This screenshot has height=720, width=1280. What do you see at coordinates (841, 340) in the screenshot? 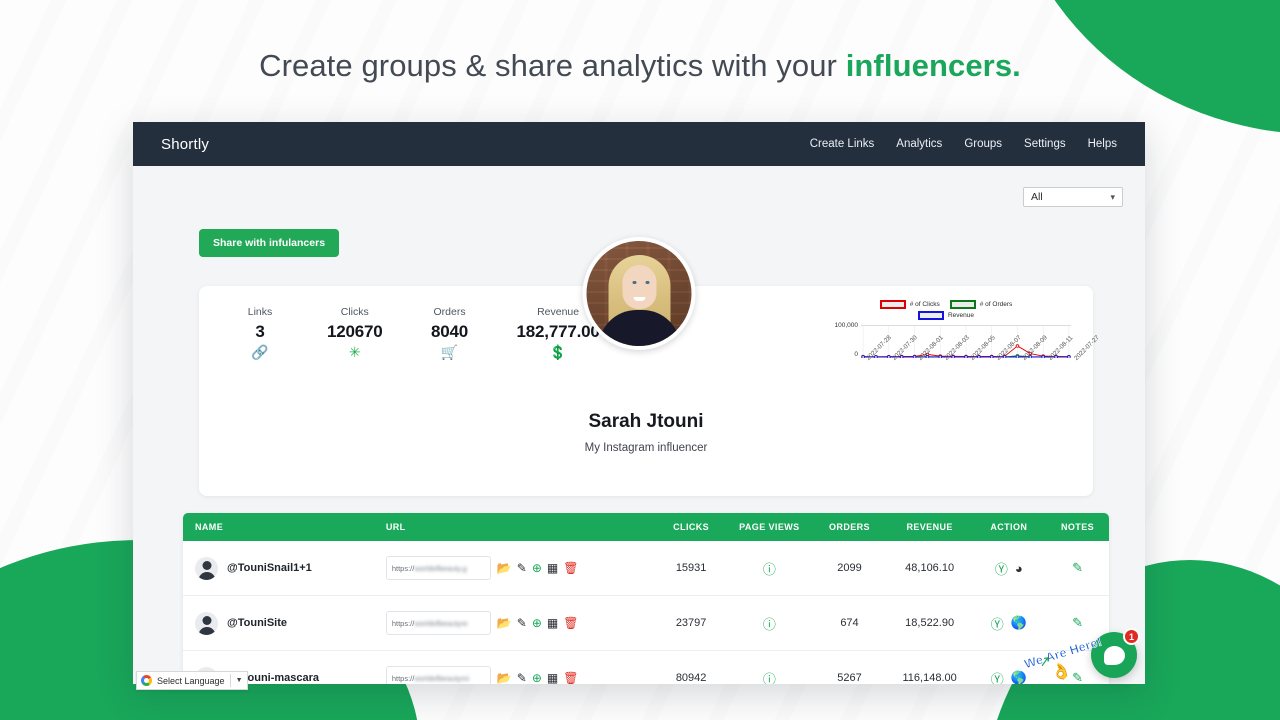
I see `chart-y-axis: 100,000 0` at bounding box center [841, 340].